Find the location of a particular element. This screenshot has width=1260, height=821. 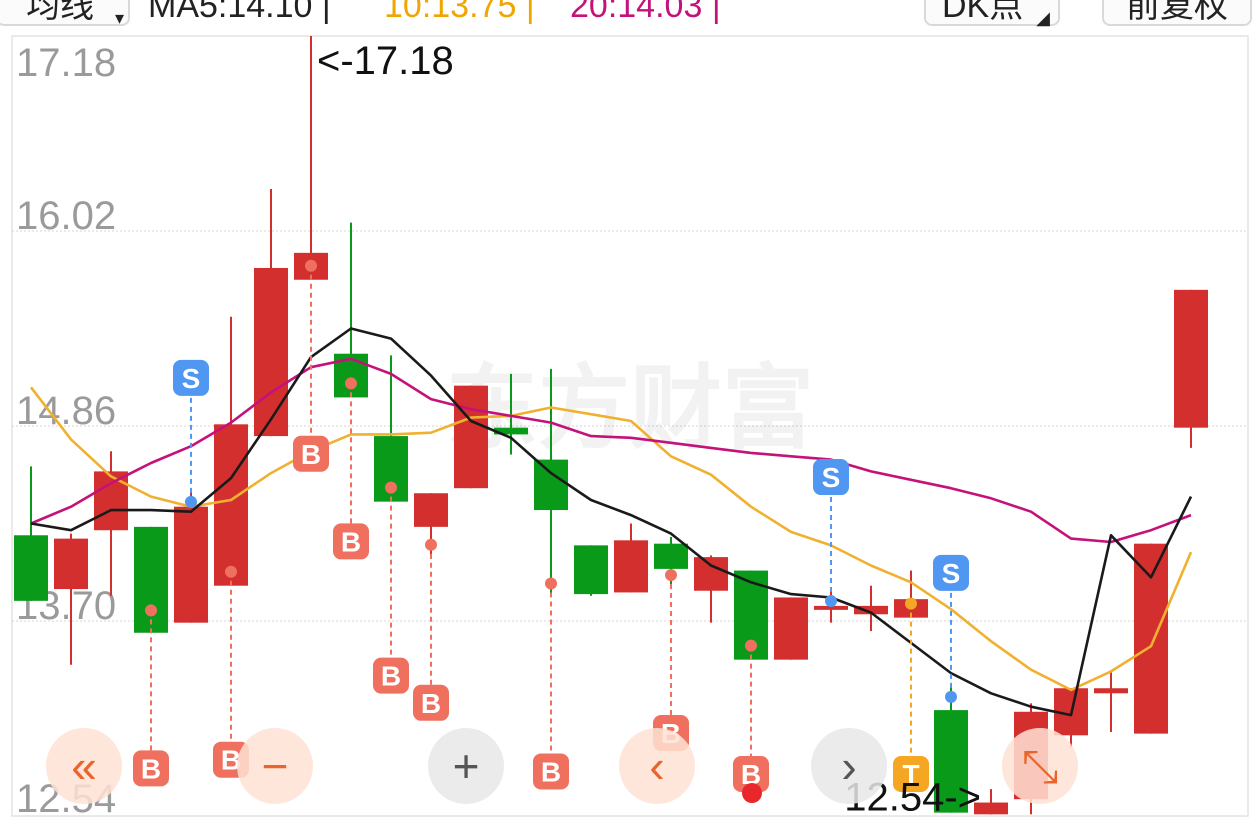

ma10-legend: 10:13.75 | is located at coordinates (459, 12).